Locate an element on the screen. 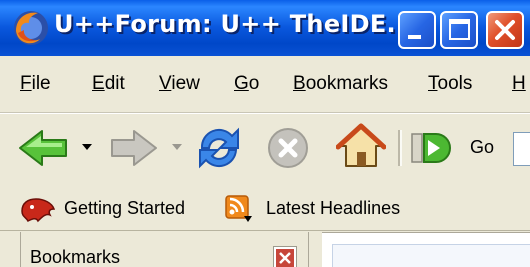 The height and width of the screenshot is (267, 530). menu-view: View is located at coordinates (179, 84).